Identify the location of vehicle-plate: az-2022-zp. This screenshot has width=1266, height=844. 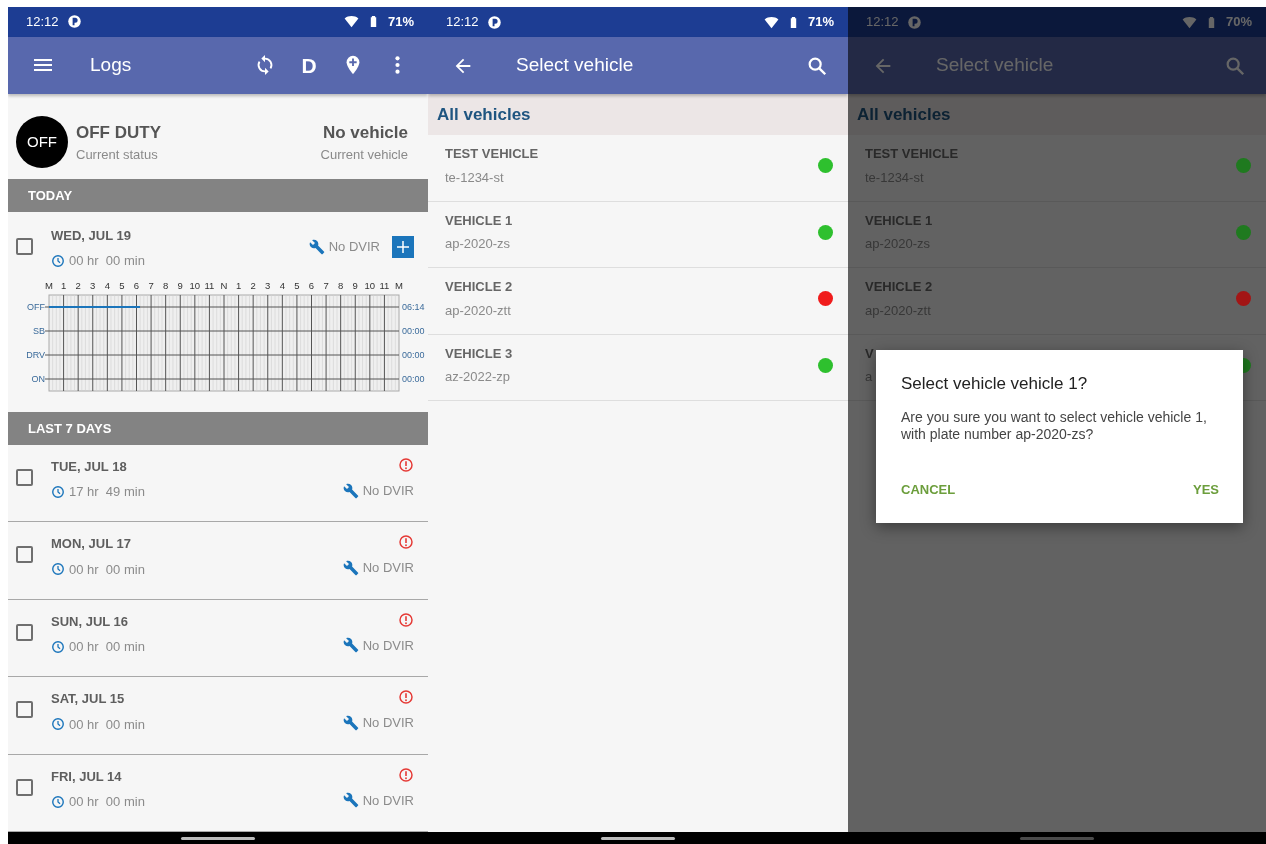
(478, 377).